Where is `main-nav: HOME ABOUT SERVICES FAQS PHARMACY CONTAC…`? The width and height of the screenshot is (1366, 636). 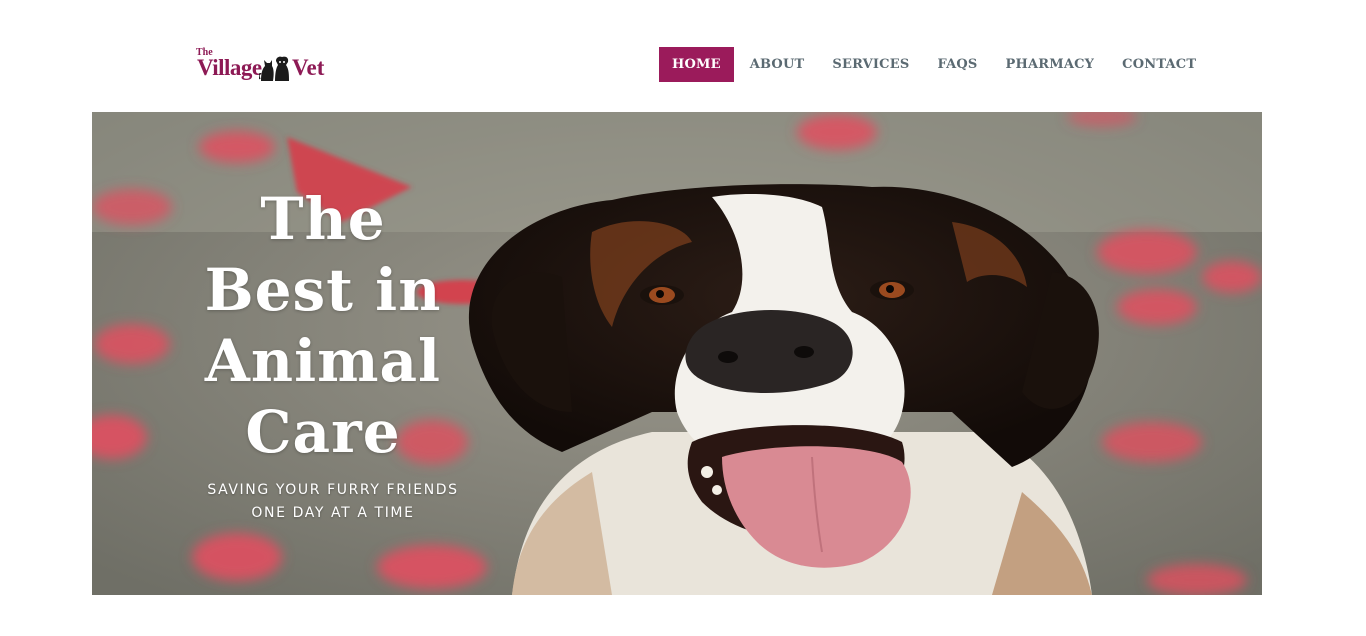
main-nav: HOME ABOUT SERVICES FAQS PHARMACY CONTAC… is located at coordinates (927, 64).